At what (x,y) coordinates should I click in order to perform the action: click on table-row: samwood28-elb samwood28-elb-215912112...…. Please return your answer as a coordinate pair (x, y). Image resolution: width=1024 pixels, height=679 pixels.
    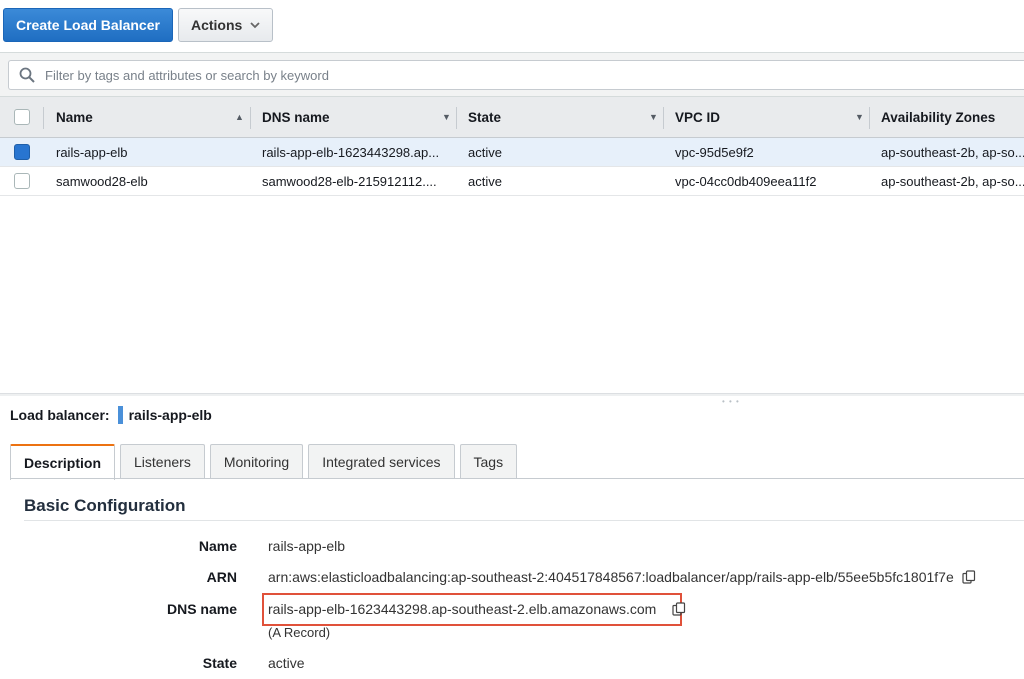
    Looking at the image, I should click on (512, 181).